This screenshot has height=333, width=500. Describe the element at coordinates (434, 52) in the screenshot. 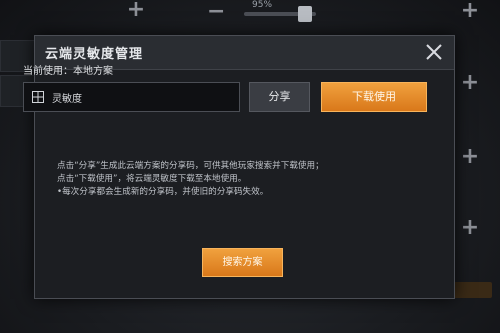

I see `close-icon` at that location.